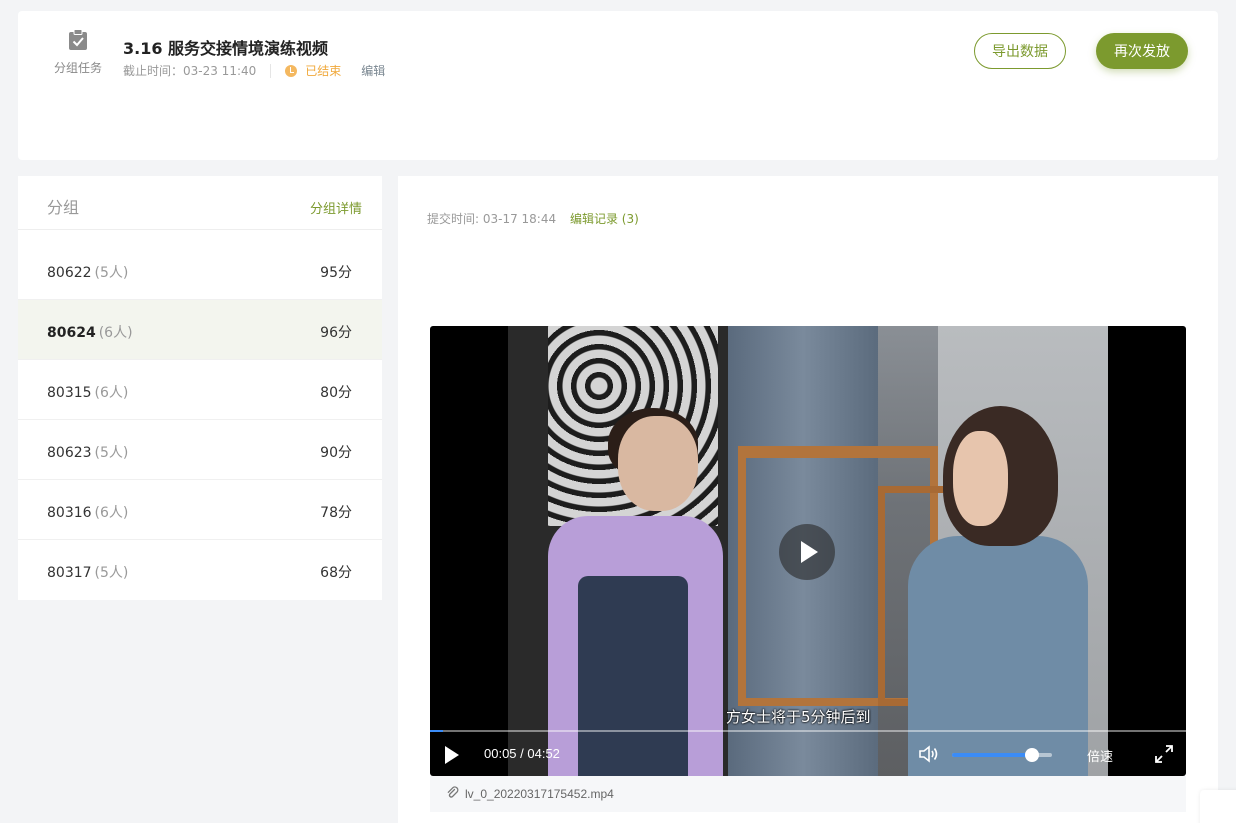 The width and height of the screenshot is (1236, 823). I want to click on group-name: 80315, so click(69, 393).